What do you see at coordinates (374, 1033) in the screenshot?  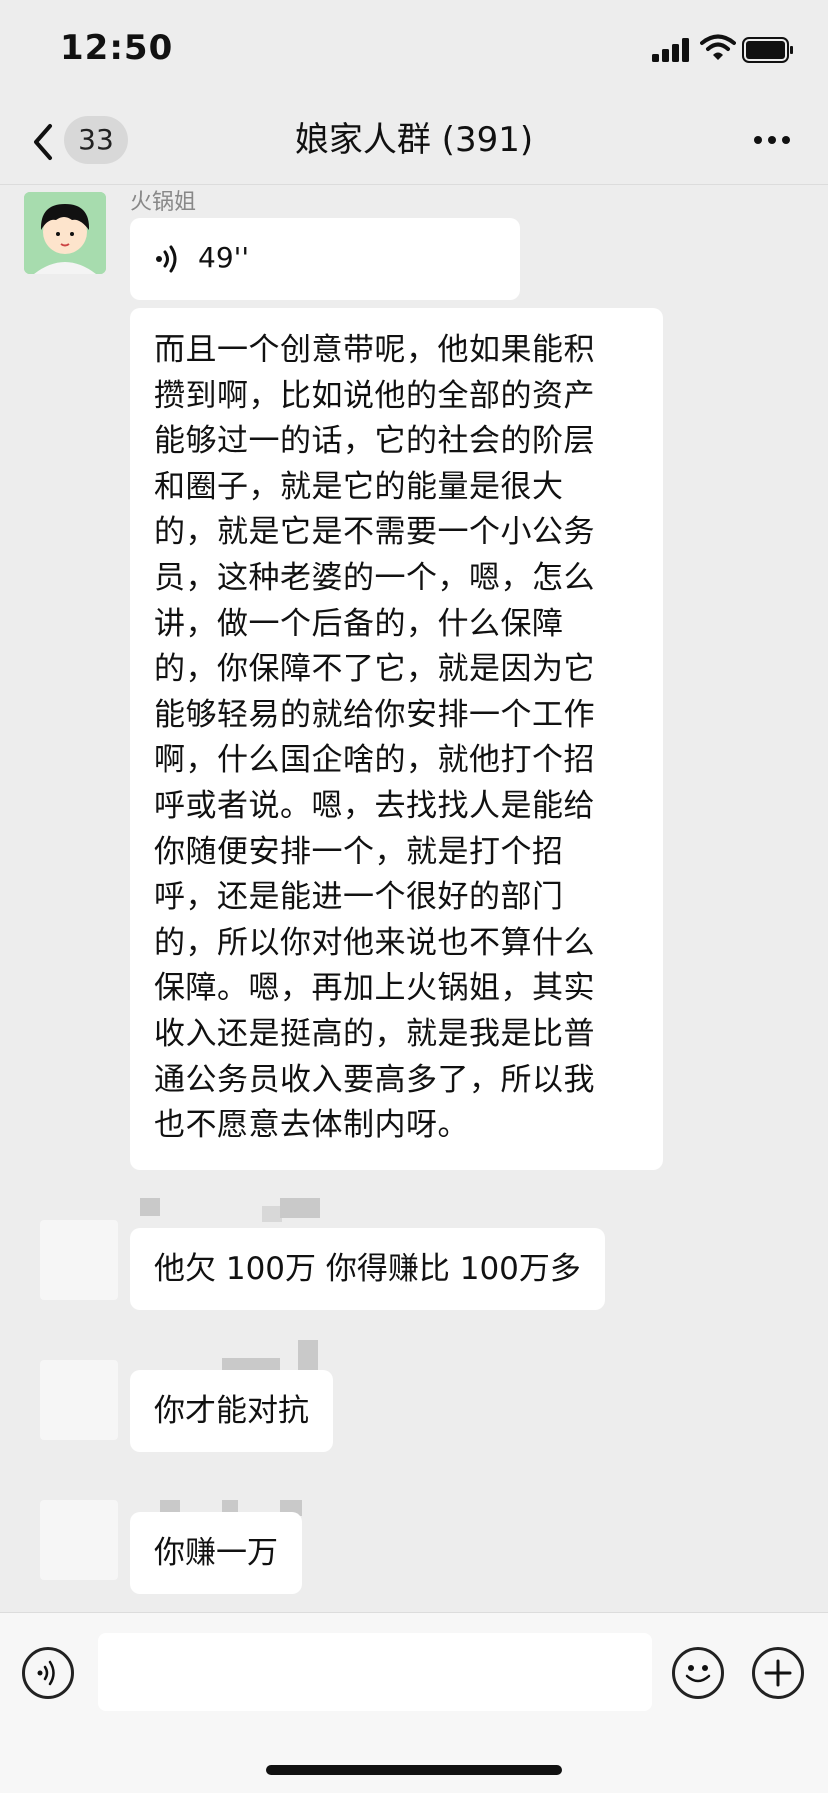 I see `message-line: 收入还是挺高的，就是我是比普` at bounding box center [374, 1033].